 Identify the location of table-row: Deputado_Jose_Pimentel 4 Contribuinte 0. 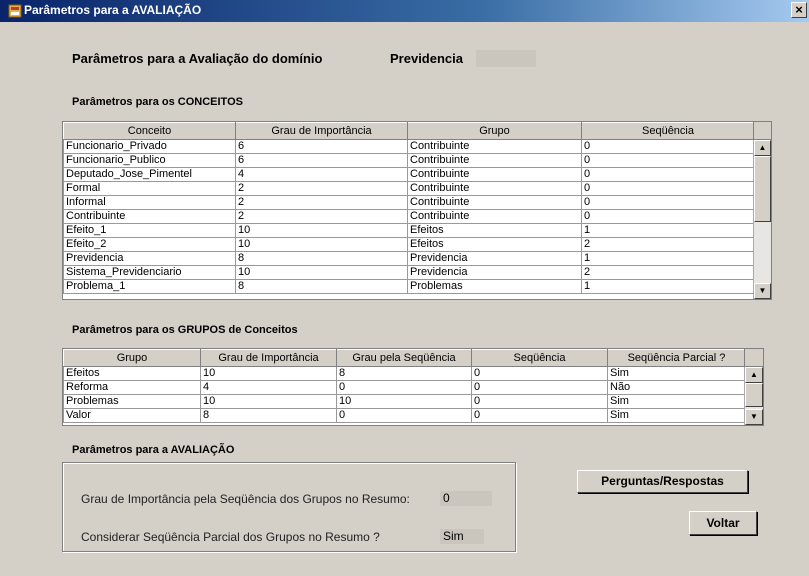
(409, 174).